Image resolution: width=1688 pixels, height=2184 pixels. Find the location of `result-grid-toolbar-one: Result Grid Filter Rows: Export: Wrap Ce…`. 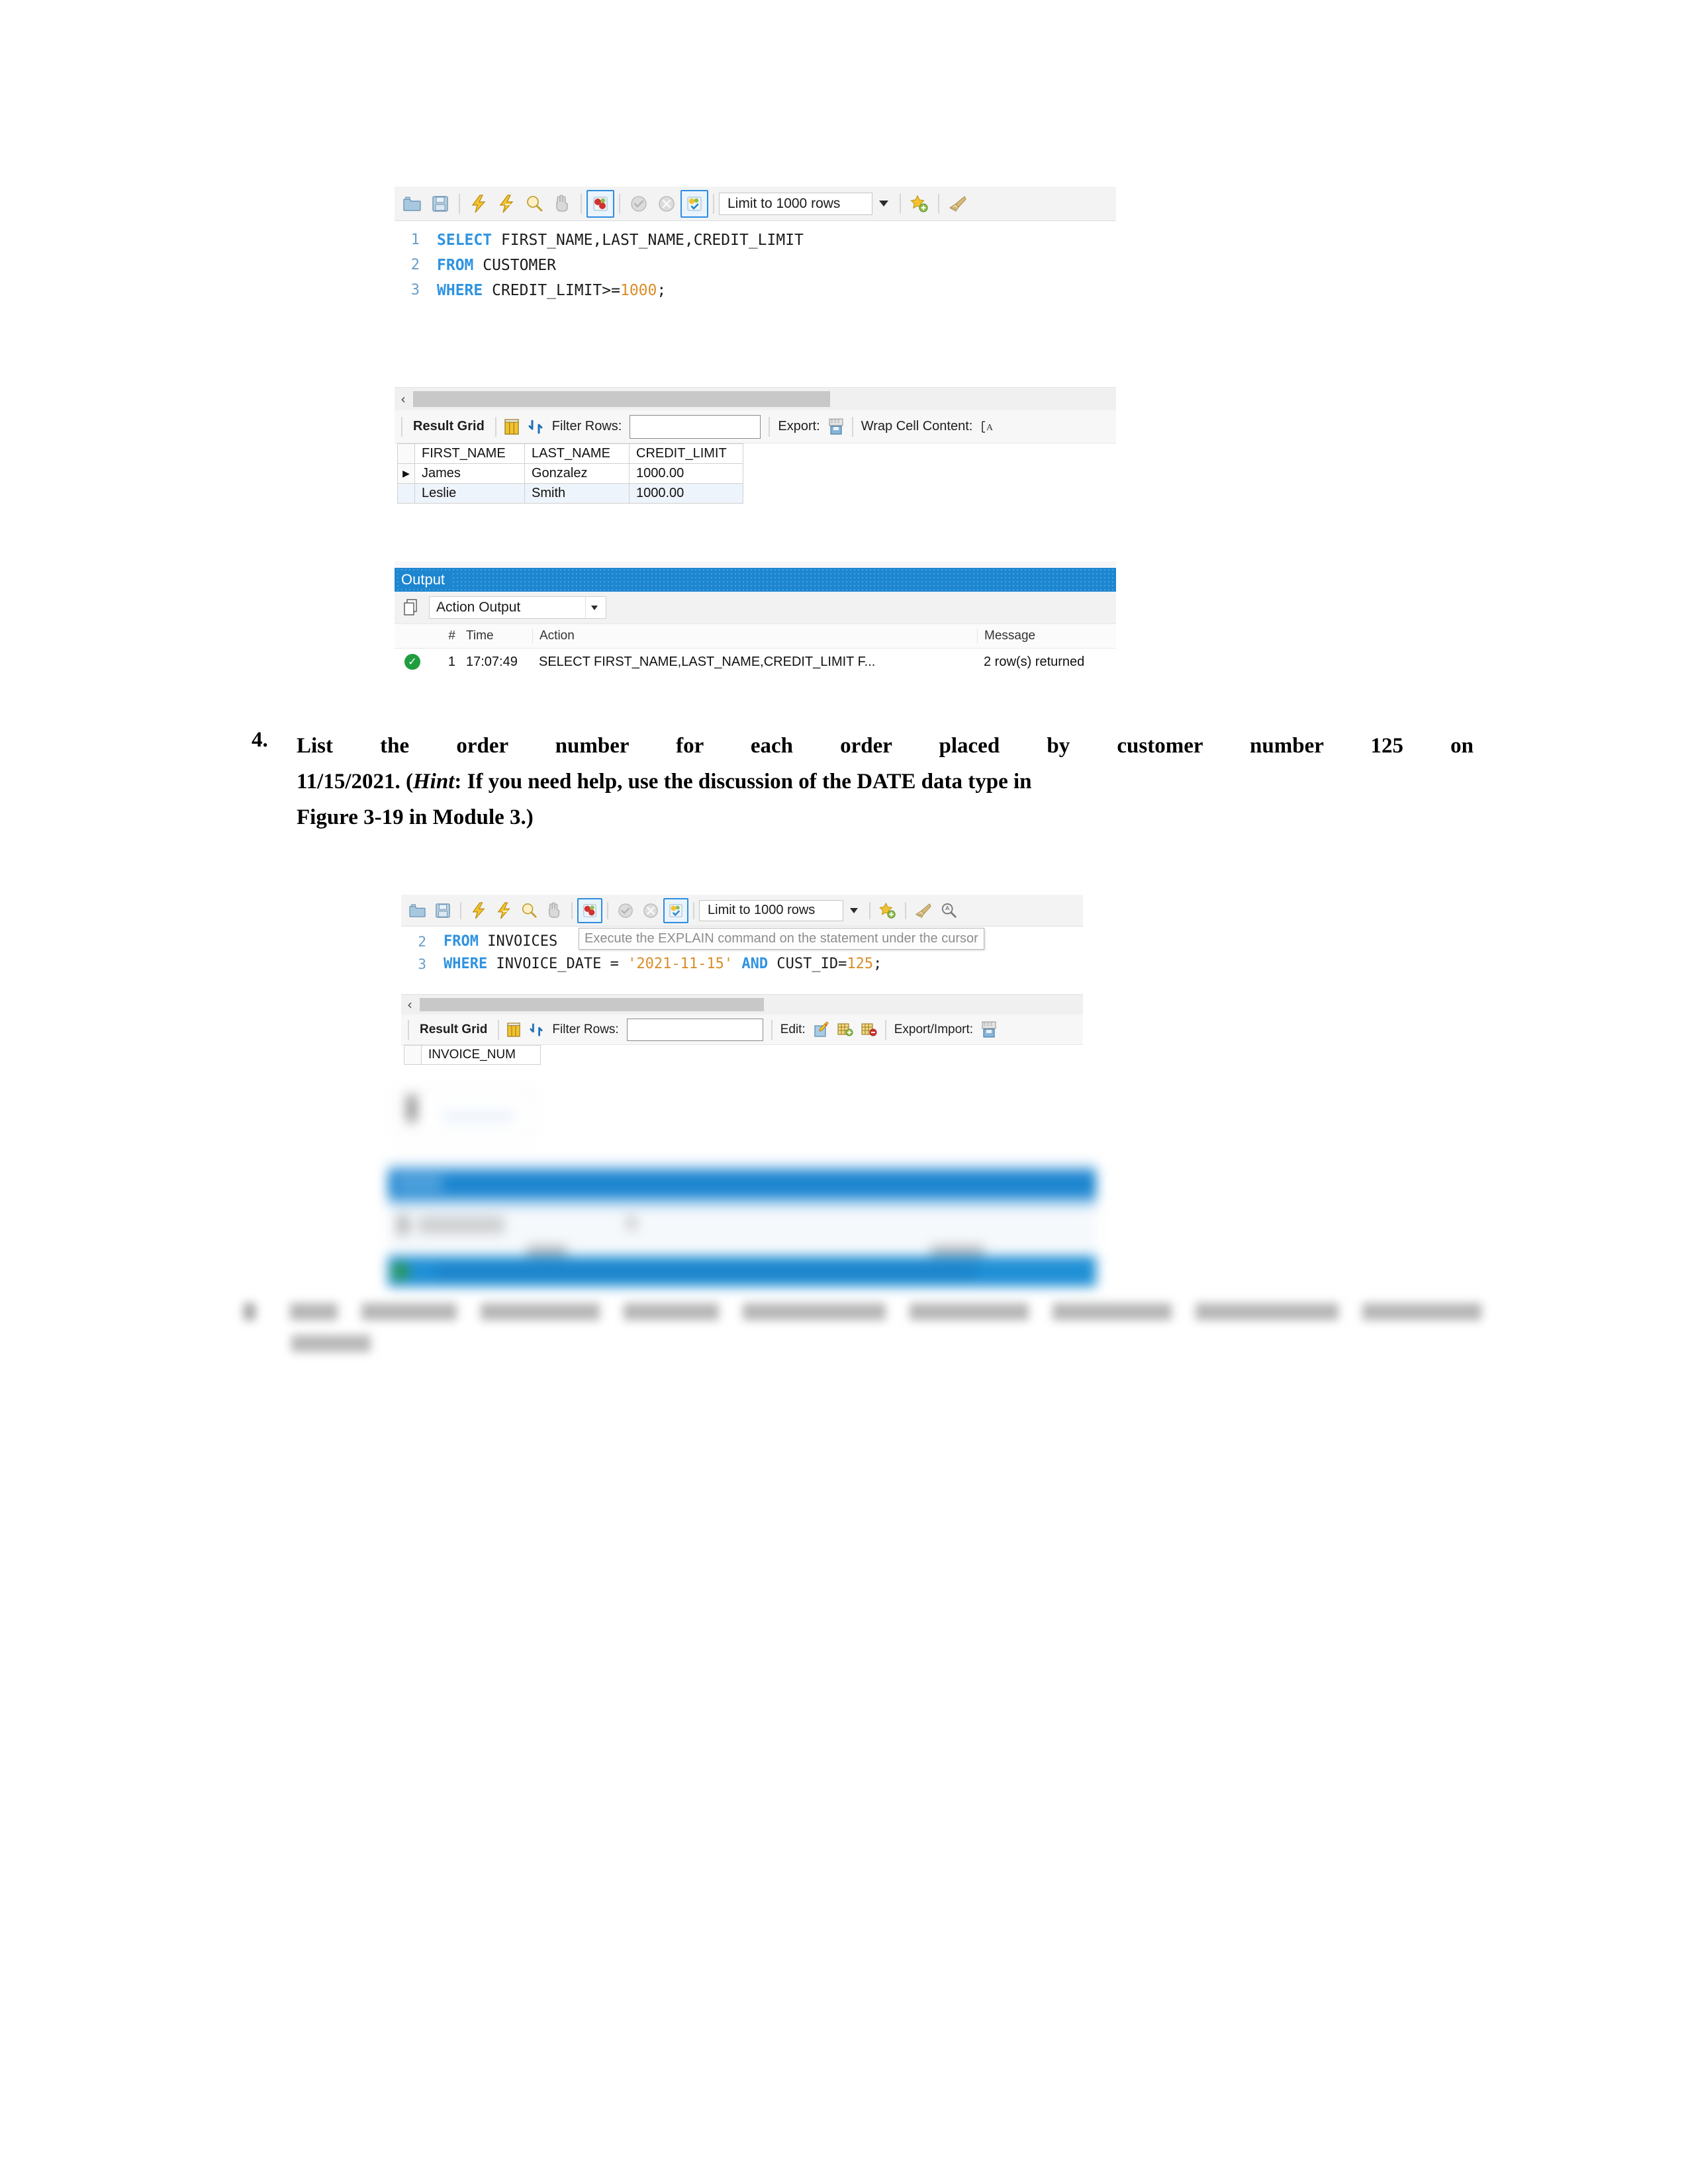

result-grid-toolbar-one: Result Grid Filter Rows: Export: Wrap Ce… is located at coordinates (755, 427).